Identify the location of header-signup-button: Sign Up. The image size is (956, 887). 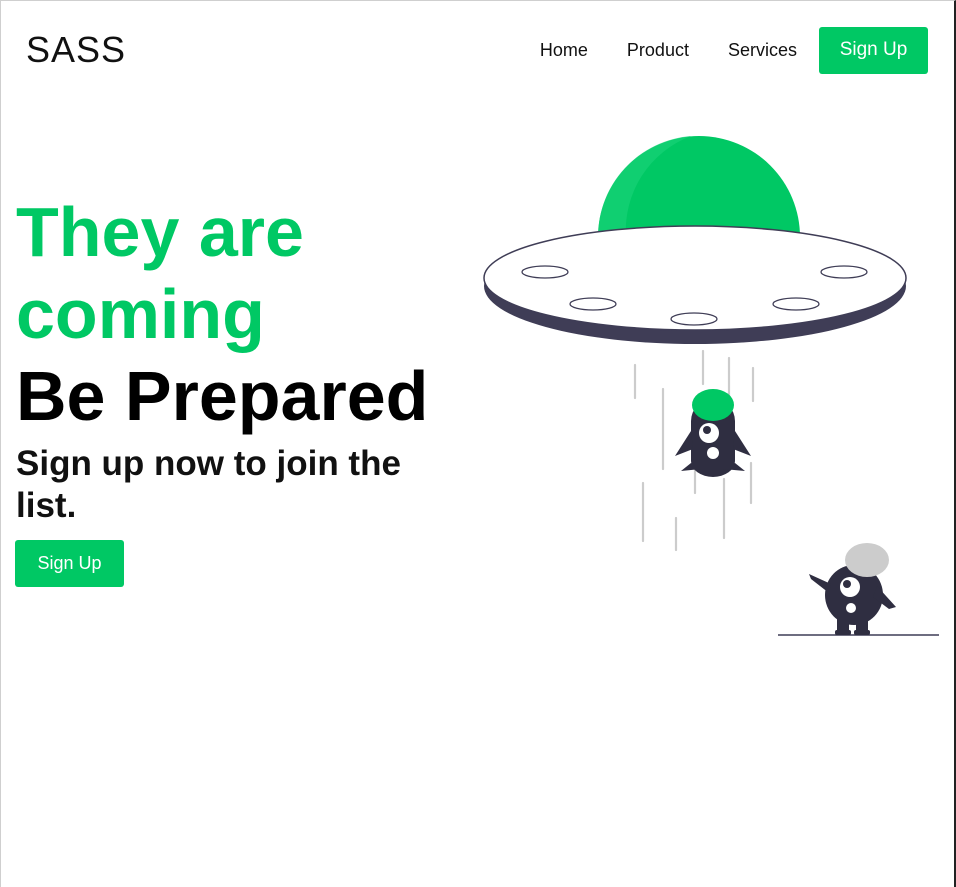
(873, 50).